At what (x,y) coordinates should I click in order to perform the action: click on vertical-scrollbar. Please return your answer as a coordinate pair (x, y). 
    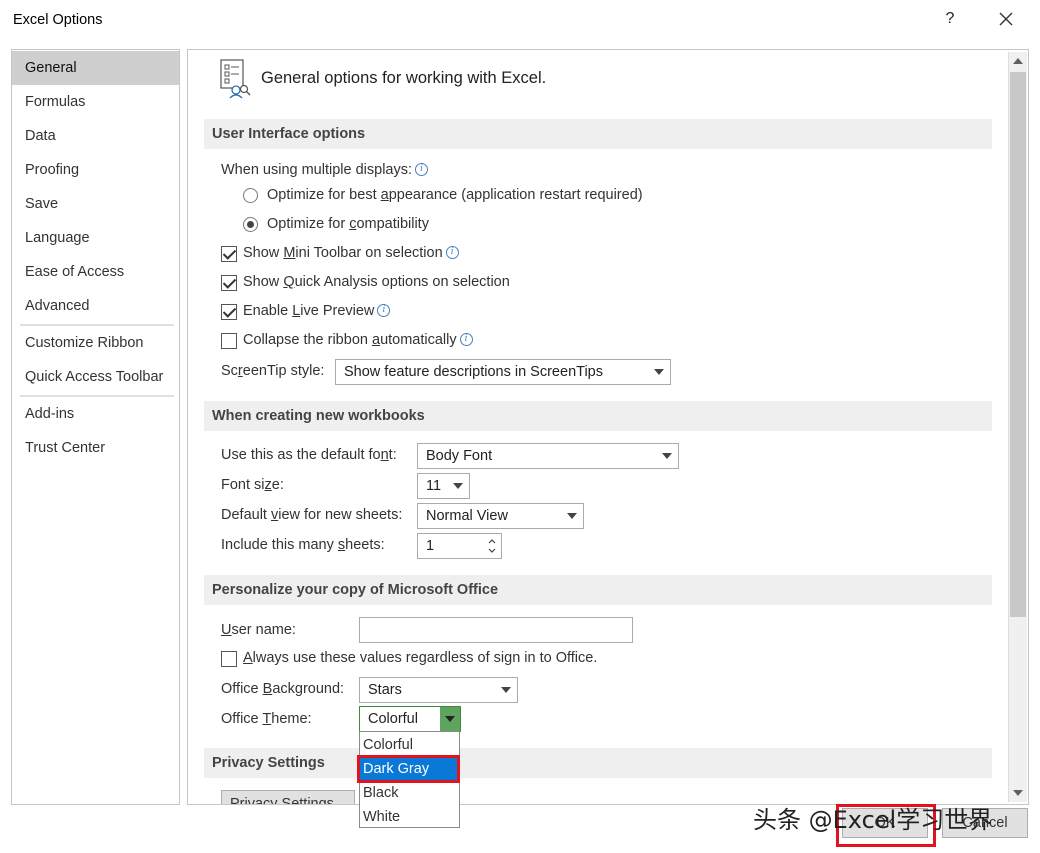
    Looking at the image, I should click on (1017, 427).